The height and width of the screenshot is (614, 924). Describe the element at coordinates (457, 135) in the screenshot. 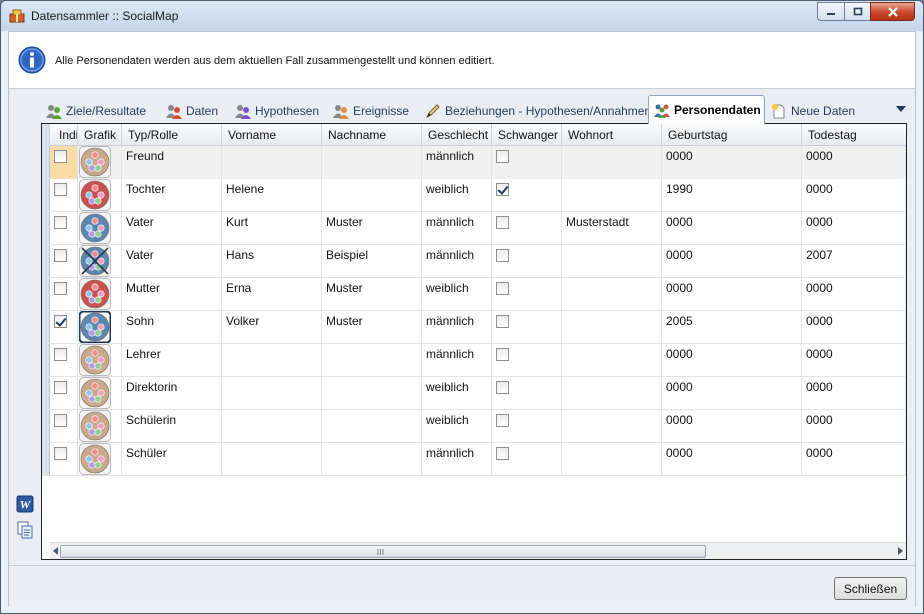

I see `header-geschlecht: Geschlecht` at that location.